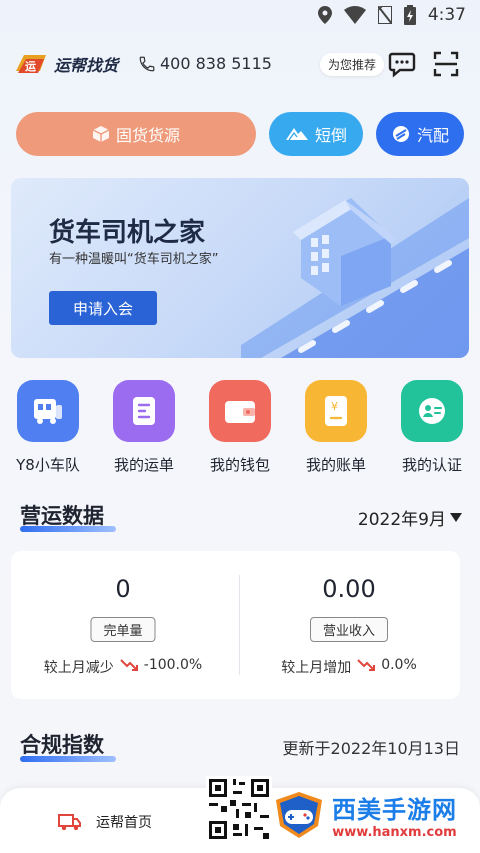 This screenshot has height=853, width=480. I want to click on compare-label: 较上月减少, so click(78, 668).